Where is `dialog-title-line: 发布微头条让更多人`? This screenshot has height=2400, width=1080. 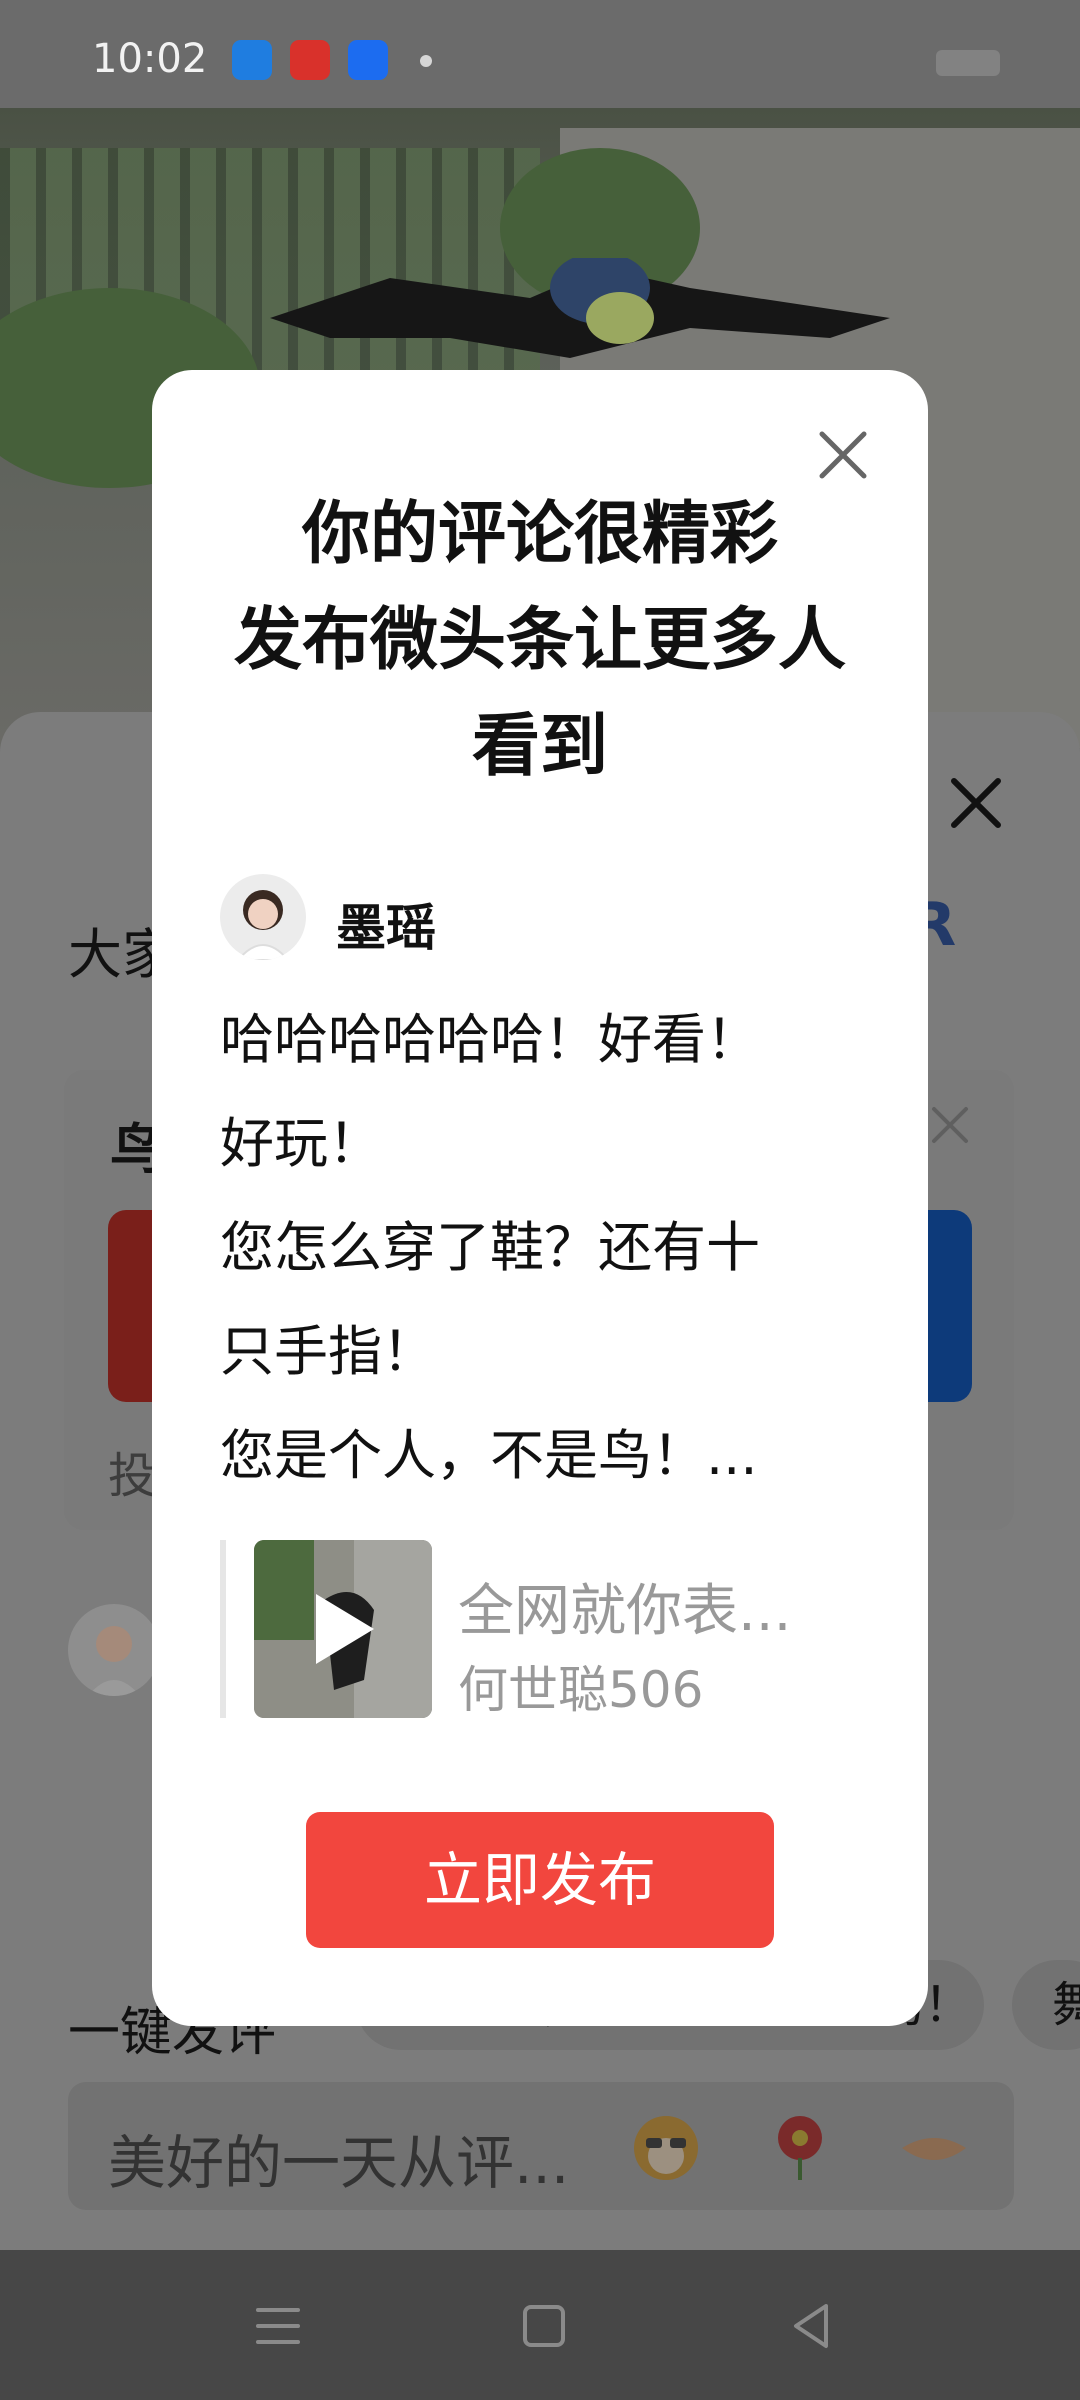
dialog-title-line: 发布微头条让更多人 is located at coordinates (539, 640).